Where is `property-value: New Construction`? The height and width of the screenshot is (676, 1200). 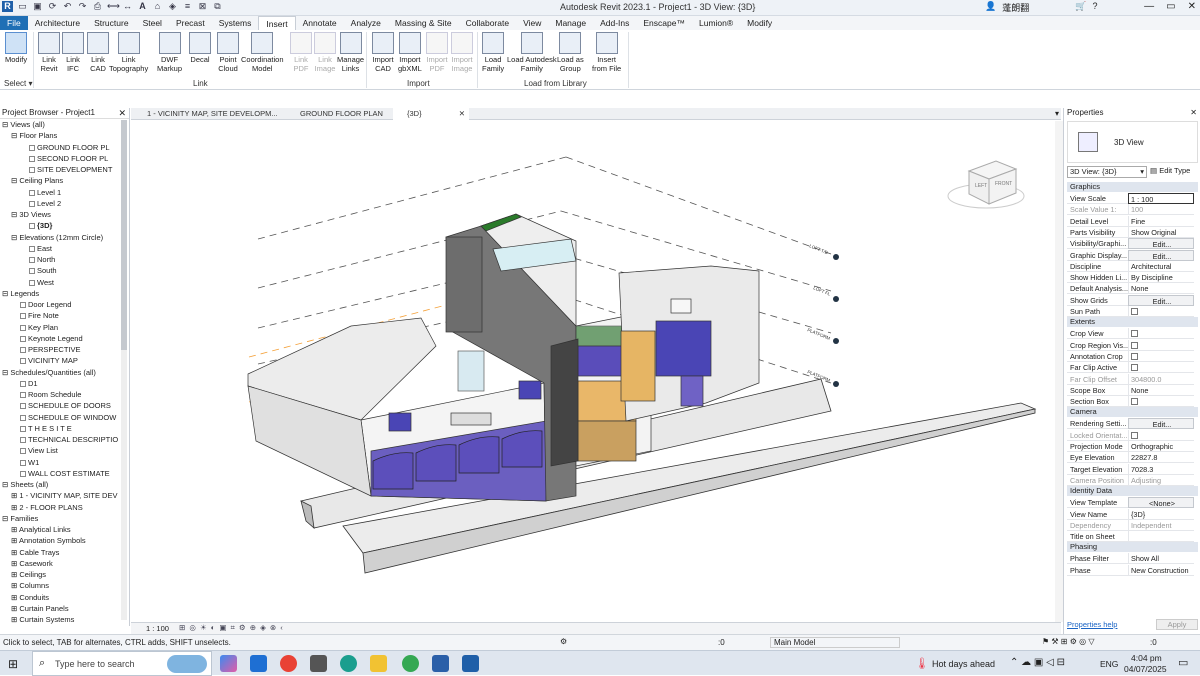
property-value: New Construction is located at coordinates (1161, 570).